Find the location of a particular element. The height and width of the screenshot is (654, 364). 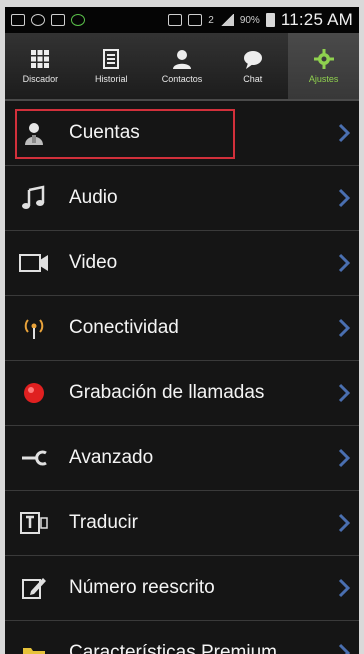

alarm-icon is located at coordinates (175, 20).